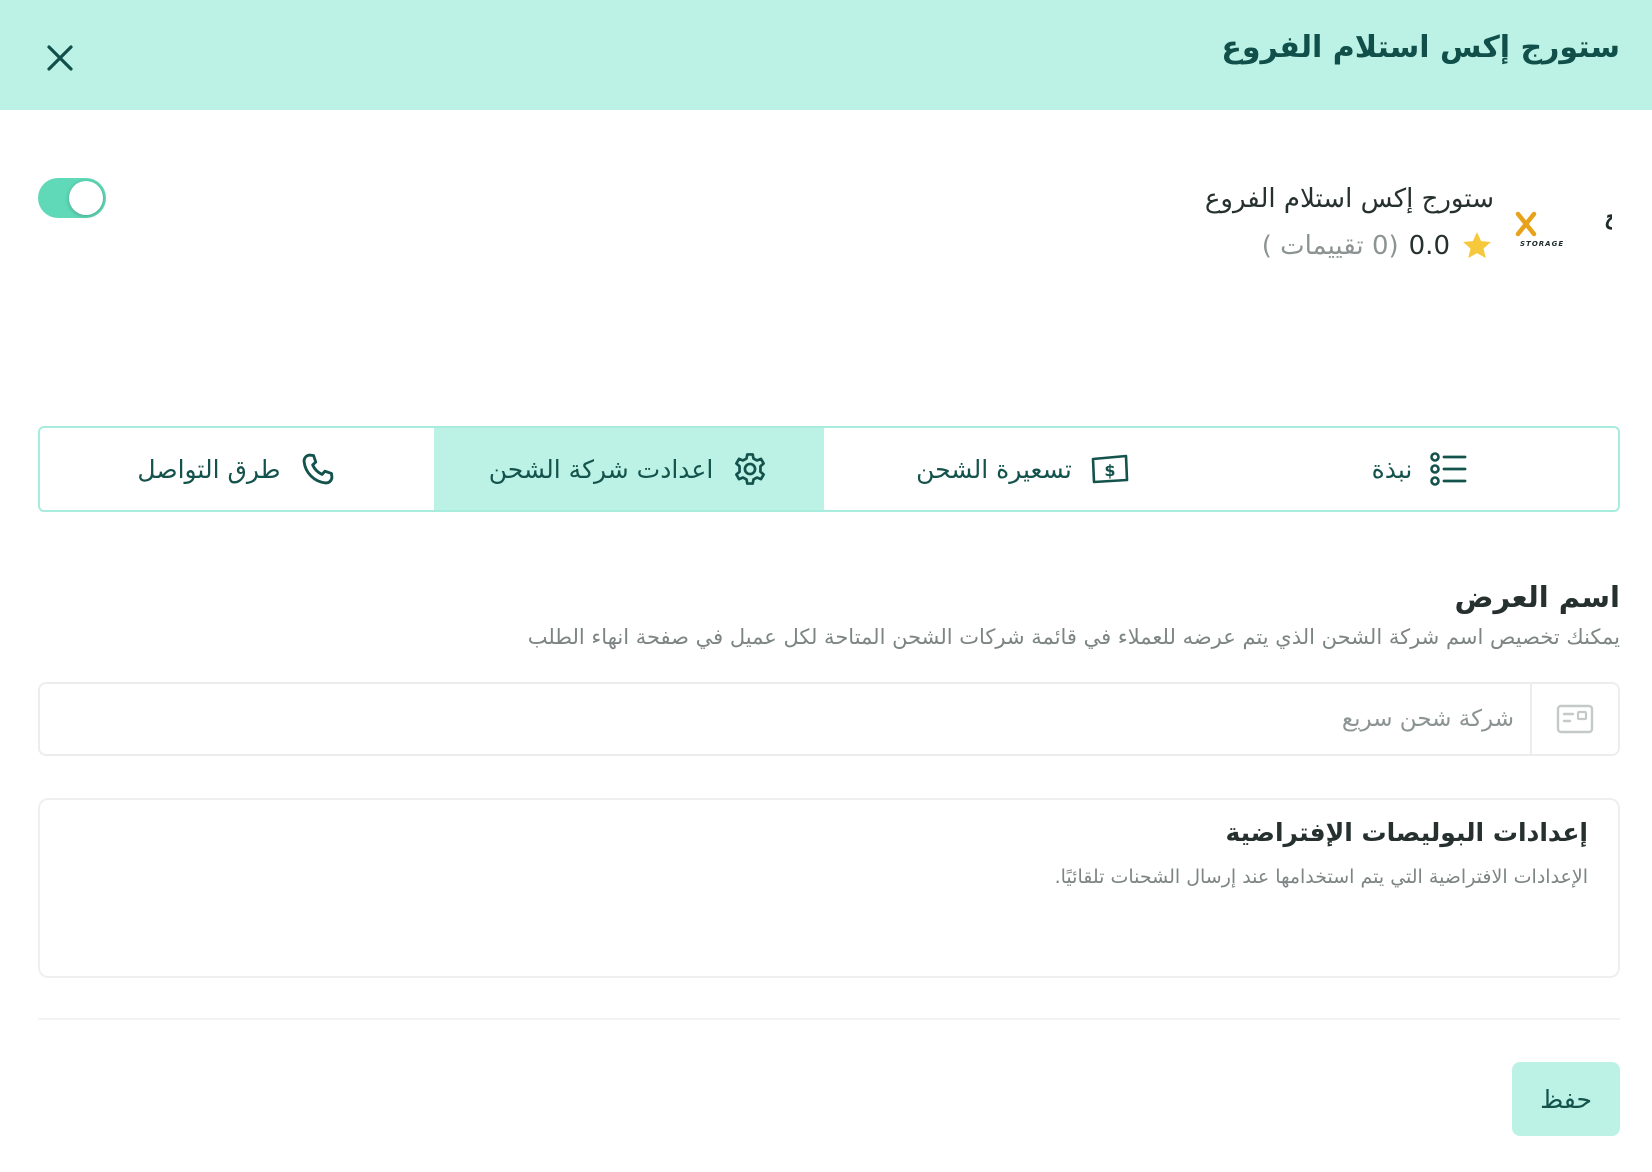  I want to click on footer-divider, so click(829, 1019).